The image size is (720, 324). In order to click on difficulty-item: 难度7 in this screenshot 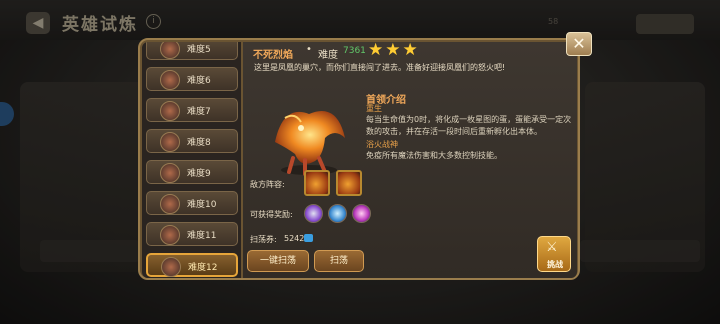, I will do `click(192, 110)`.